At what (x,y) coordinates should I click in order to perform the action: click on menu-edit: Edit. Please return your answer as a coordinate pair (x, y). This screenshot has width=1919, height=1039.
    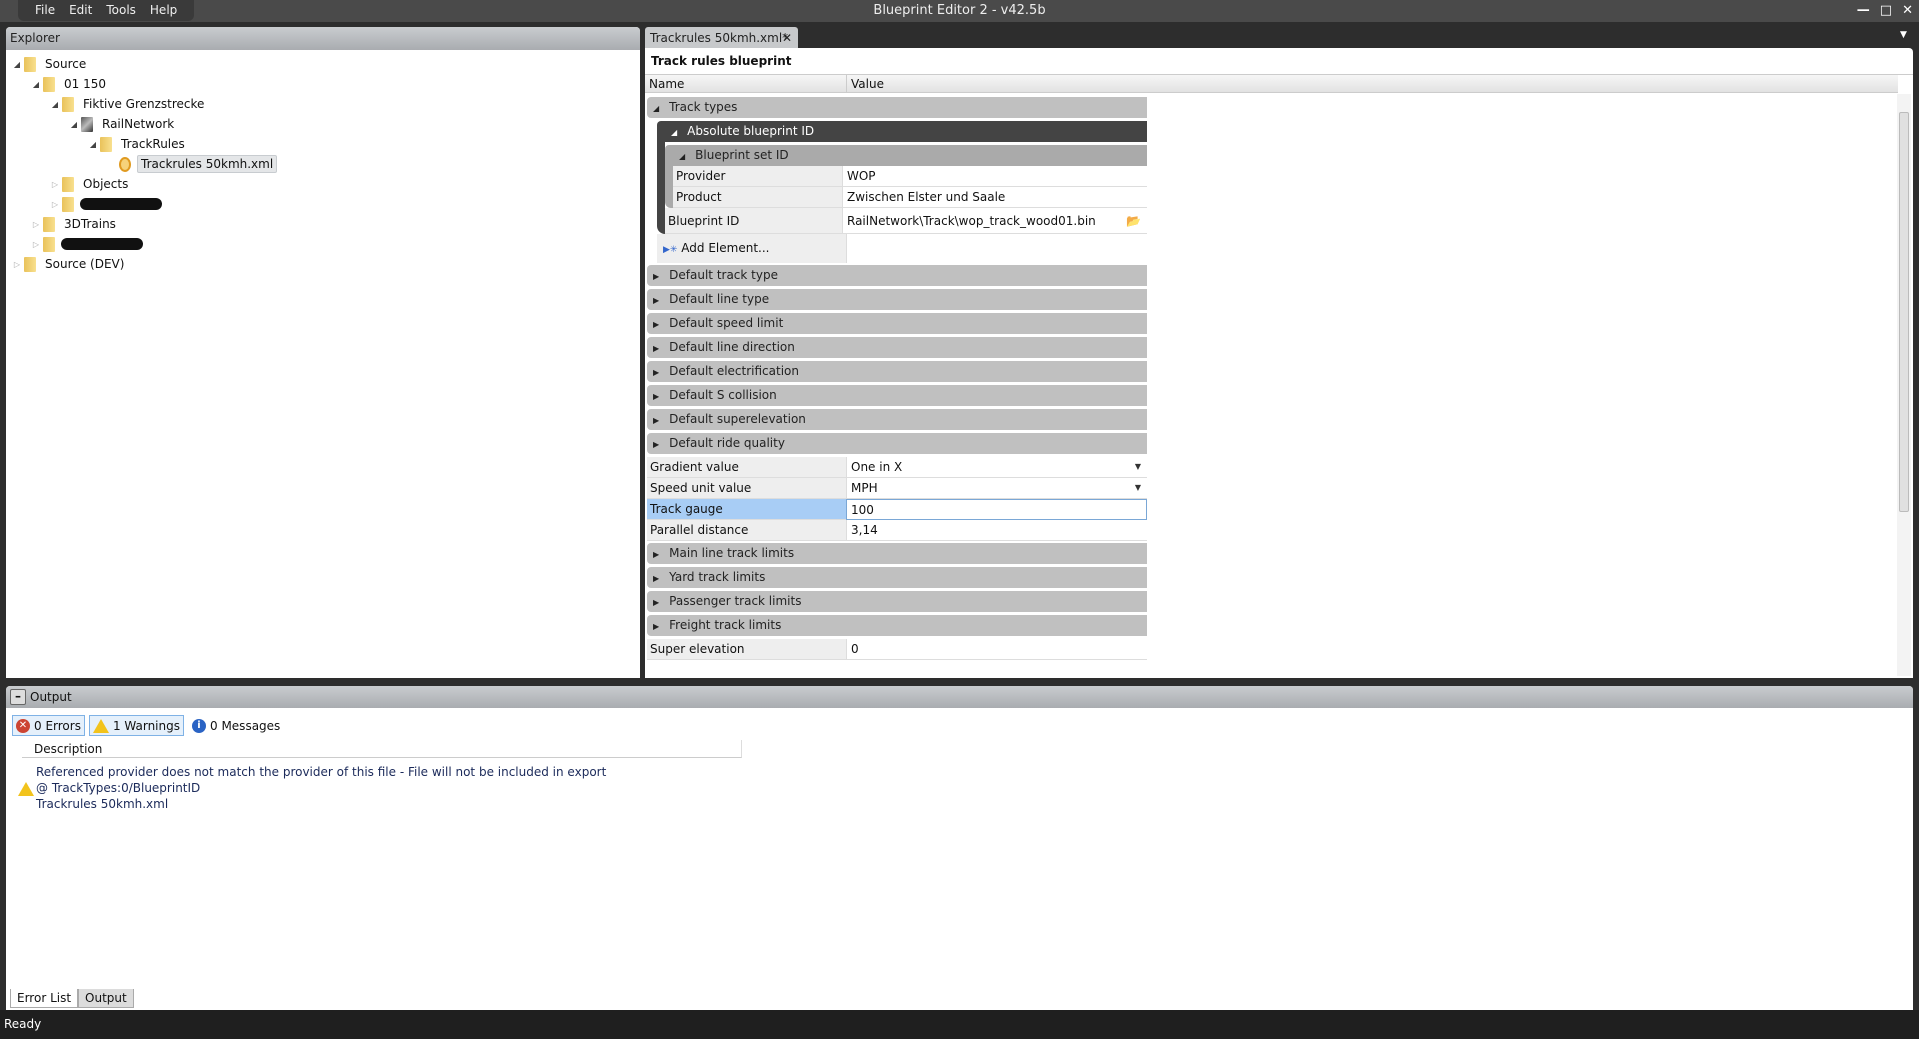
    Looking at the image, I should click on (80, 10).